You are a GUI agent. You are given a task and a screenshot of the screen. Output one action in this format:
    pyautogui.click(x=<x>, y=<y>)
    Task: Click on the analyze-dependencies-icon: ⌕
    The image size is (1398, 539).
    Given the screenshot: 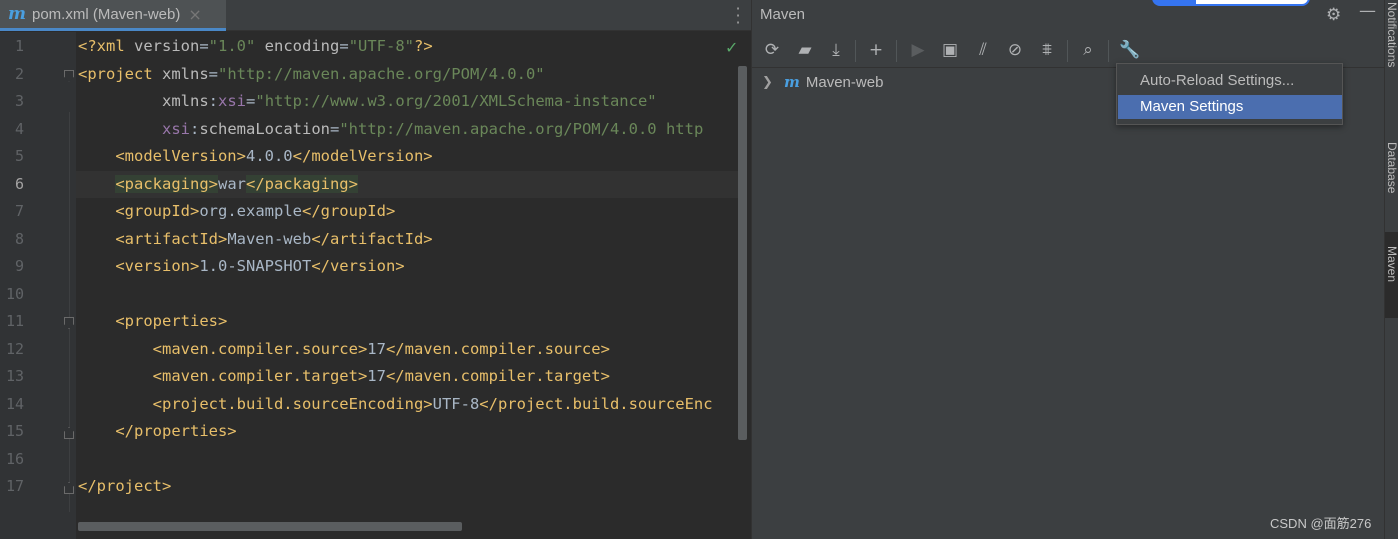 What is the action you would take?
    pyautogui.click(x=1088, y=50)
    